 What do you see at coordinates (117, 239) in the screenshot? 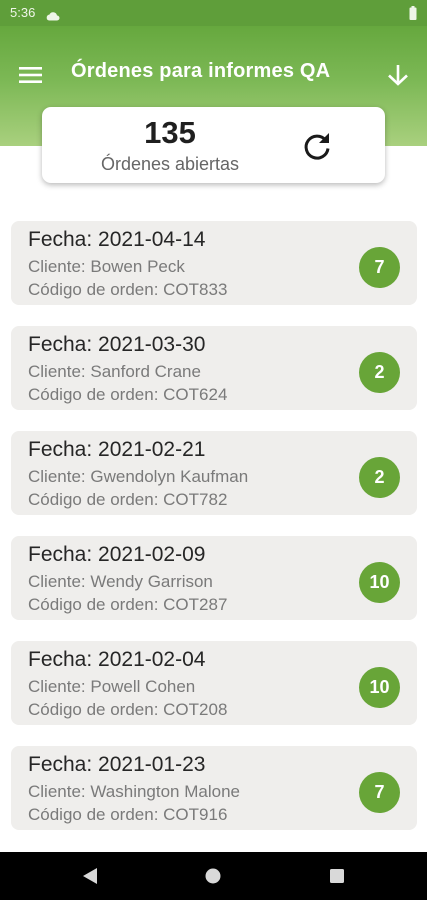
I see `order-date: Fecha: 2021-04-14` at bounding box center [117, 239].